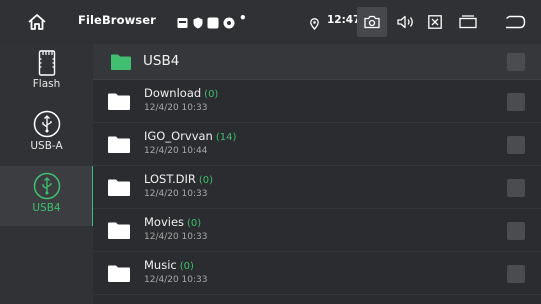  Describe the element at coordinates (117, 20) in the screenshot. I see `app-title: FileBrowser` at that location.